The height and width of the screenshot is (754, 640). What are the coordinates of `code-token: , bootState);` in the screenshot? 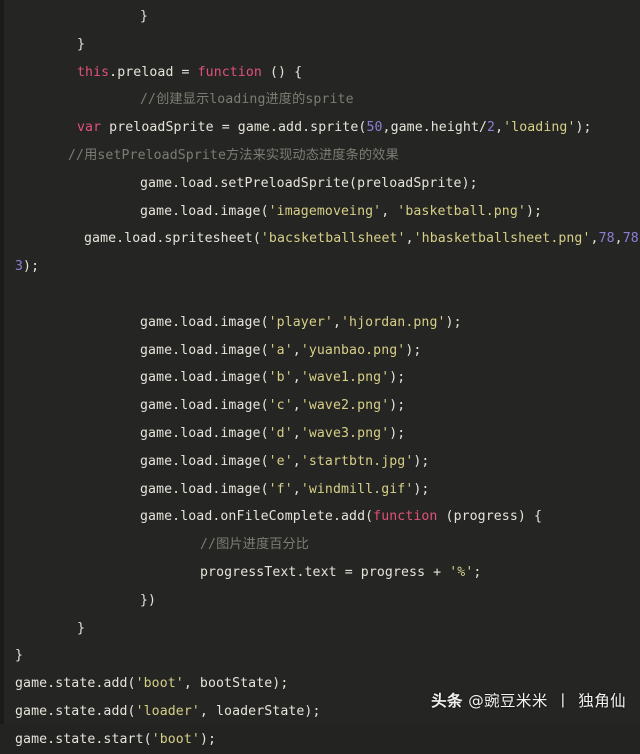 It's located at (236, 684).